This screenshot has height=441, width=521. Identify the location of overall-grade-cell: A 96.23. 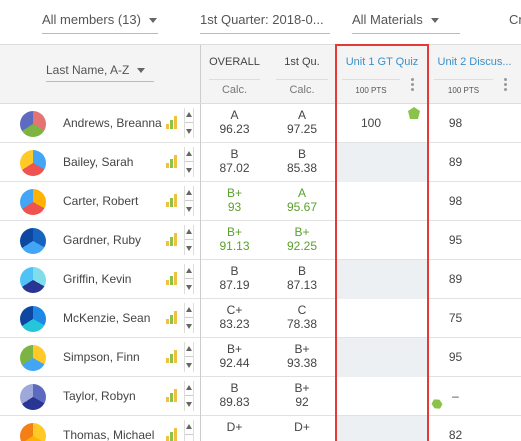
(234, 123).